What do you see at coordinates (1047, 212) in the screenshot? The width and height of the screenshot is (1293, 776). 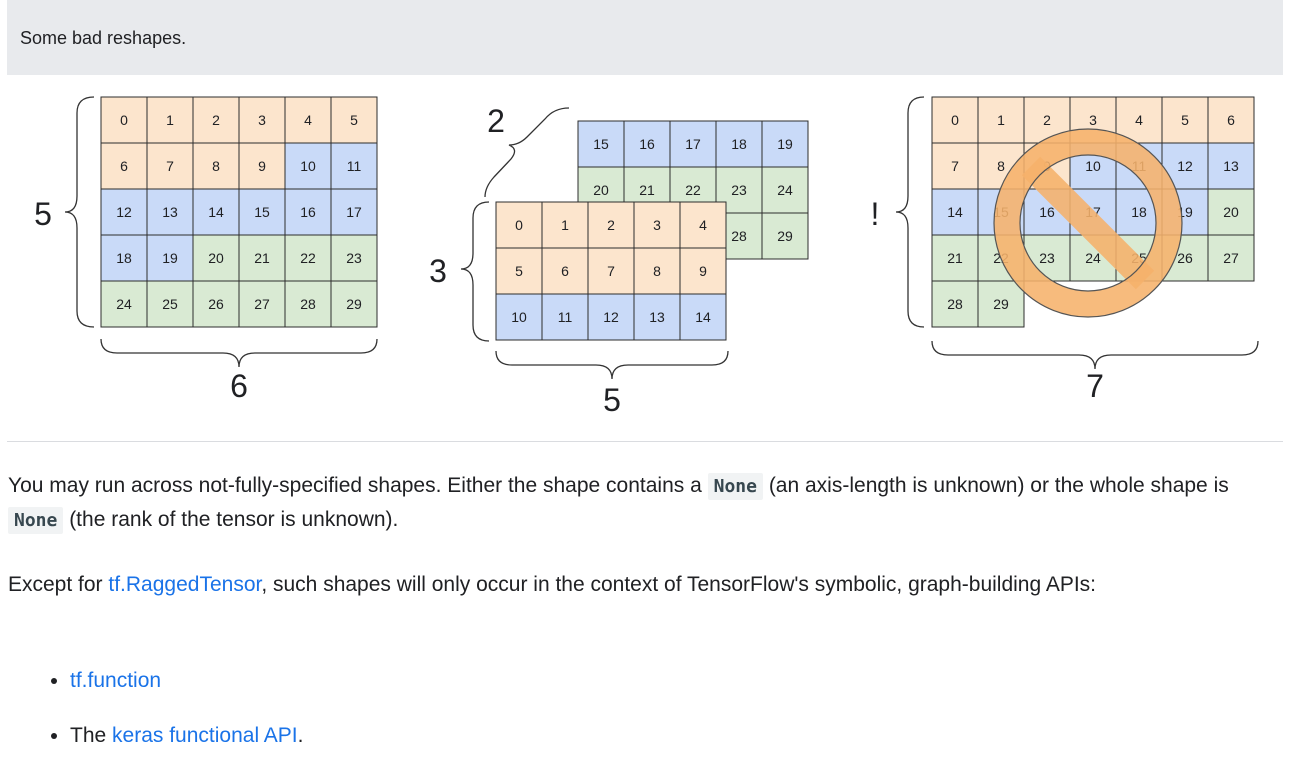 I see `right-grid-cell-label: 16` at bounding box center [1047, 212].